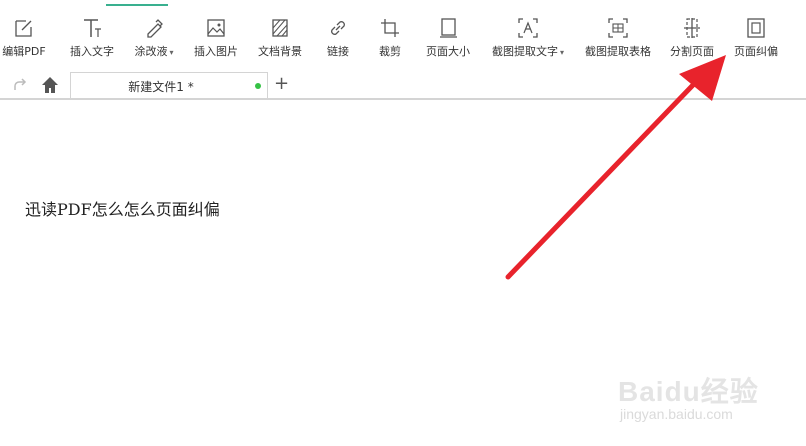  I want to click on link-icon, so click(338, 28).